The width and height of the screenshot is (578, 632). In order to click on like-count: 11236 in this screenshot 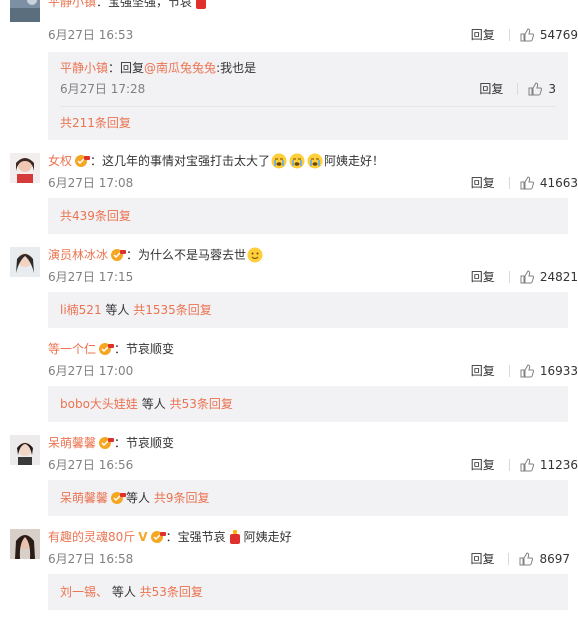, I will do `click(558, 465)`.